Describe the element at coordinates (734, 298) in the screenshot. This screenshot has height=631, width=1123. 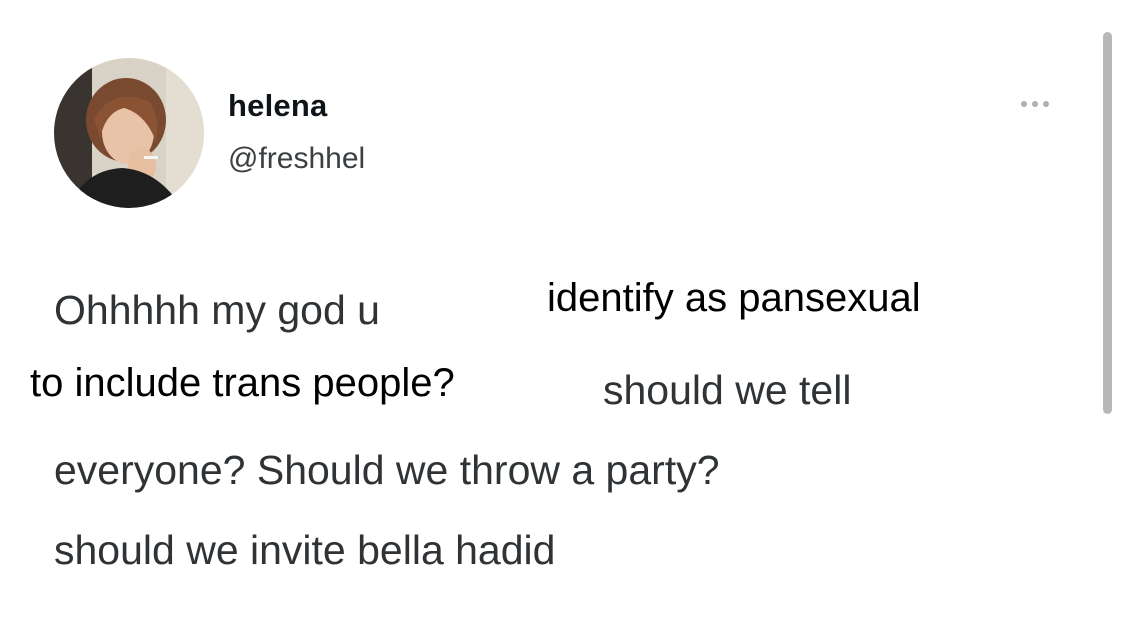
I see `overlay-text-line-1: identify as pansexual` at that location.